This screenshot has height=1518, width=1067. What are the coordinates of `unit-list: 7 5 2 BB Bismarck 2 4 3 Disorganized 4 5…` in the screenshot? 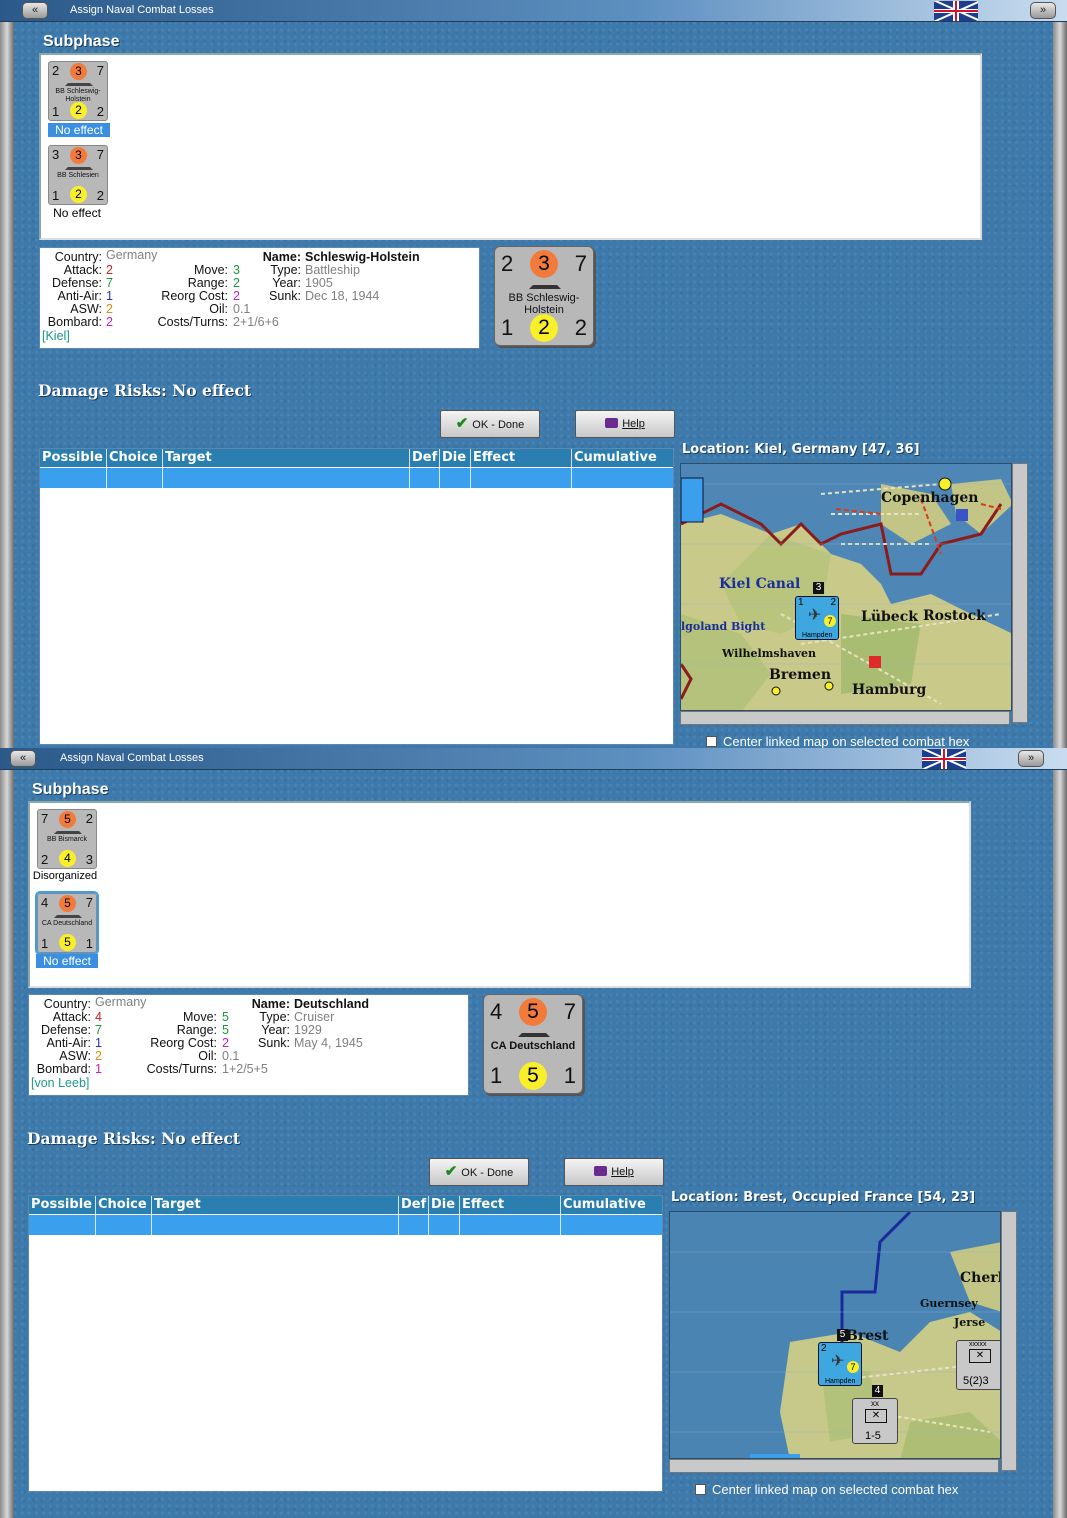 It's located at (499, 894).